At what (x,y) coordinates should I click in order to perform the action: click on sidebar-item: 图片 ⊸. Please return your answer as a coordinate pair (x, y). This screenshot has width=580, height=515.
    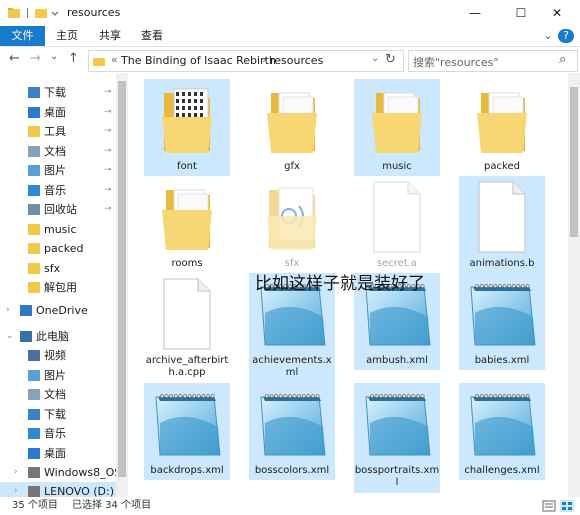
    Looking at the image, I should click on (59, 170).